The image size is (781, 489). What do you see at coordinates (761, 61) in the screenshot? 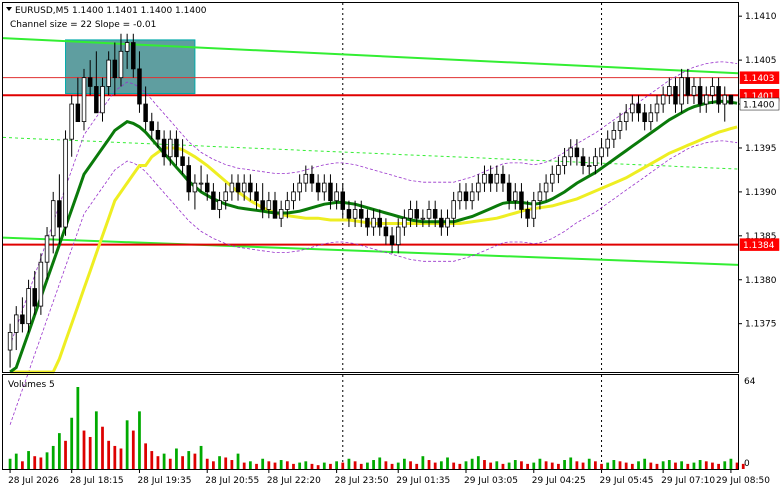
I see `price-tick-label: 1.1405` at bounding box center [761, 61].